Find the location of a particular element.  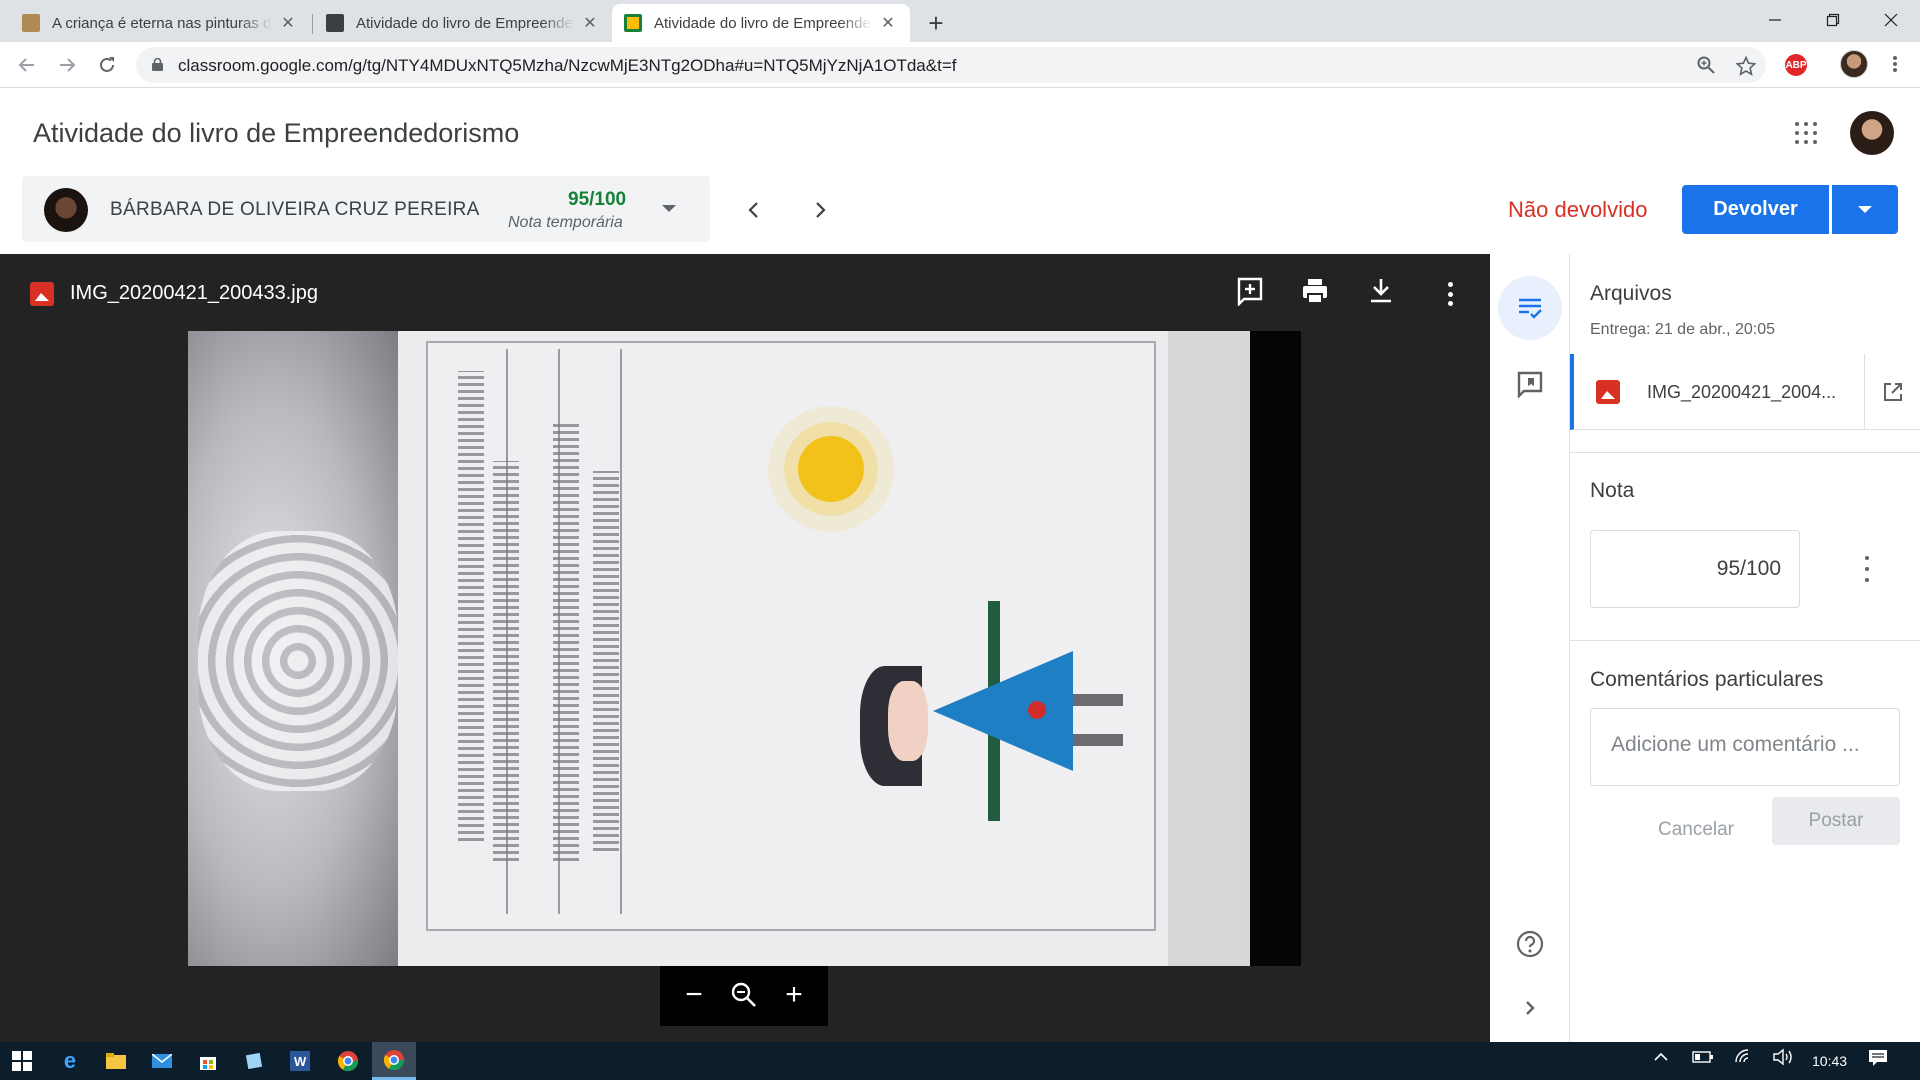

browser-tab-2: Atividade do livro de Empreendedorismo ✕ is located at coordinates (463, 23).